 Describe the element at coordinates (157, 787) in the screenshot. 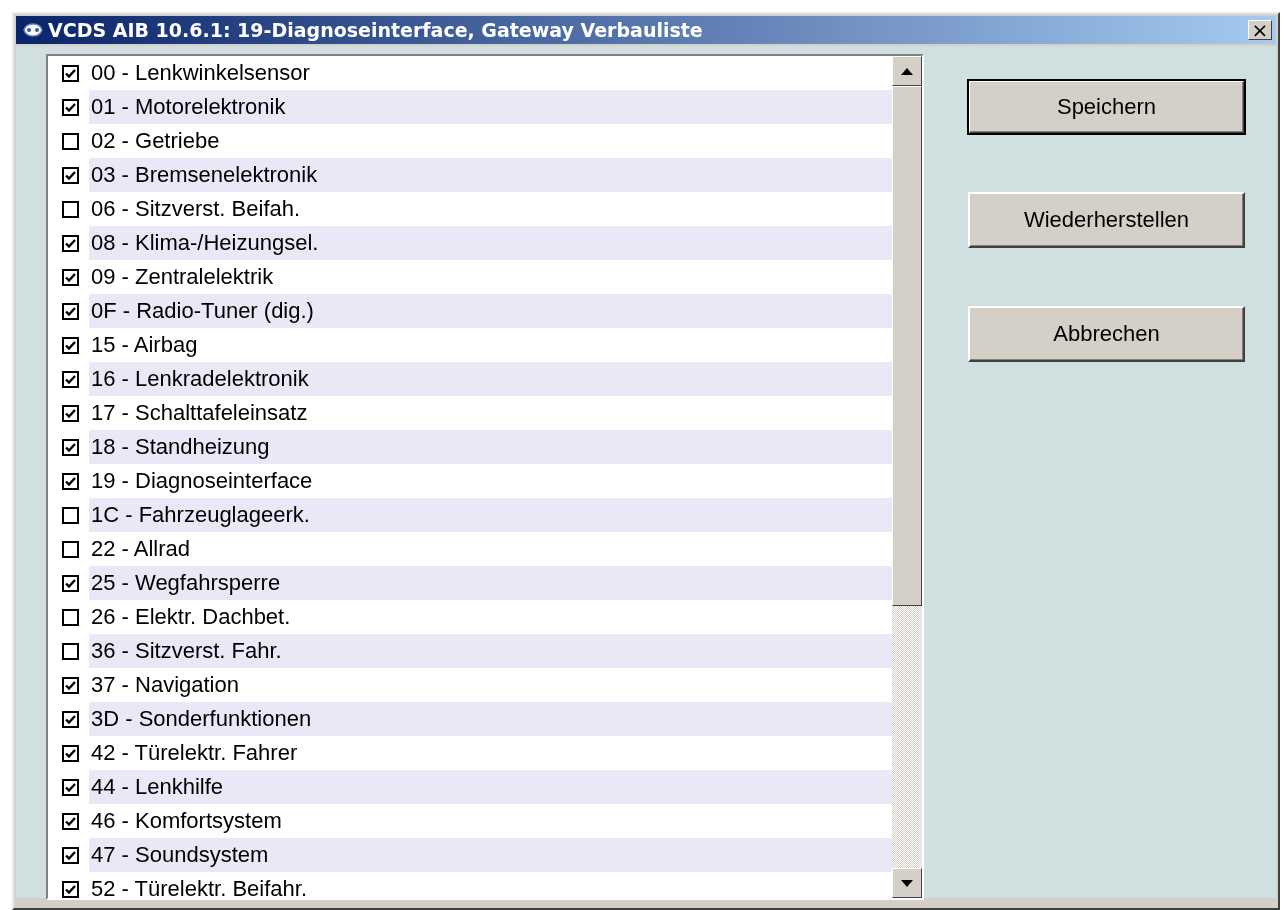

I see `item-label: 44 - Lenkhilfe` at that location.